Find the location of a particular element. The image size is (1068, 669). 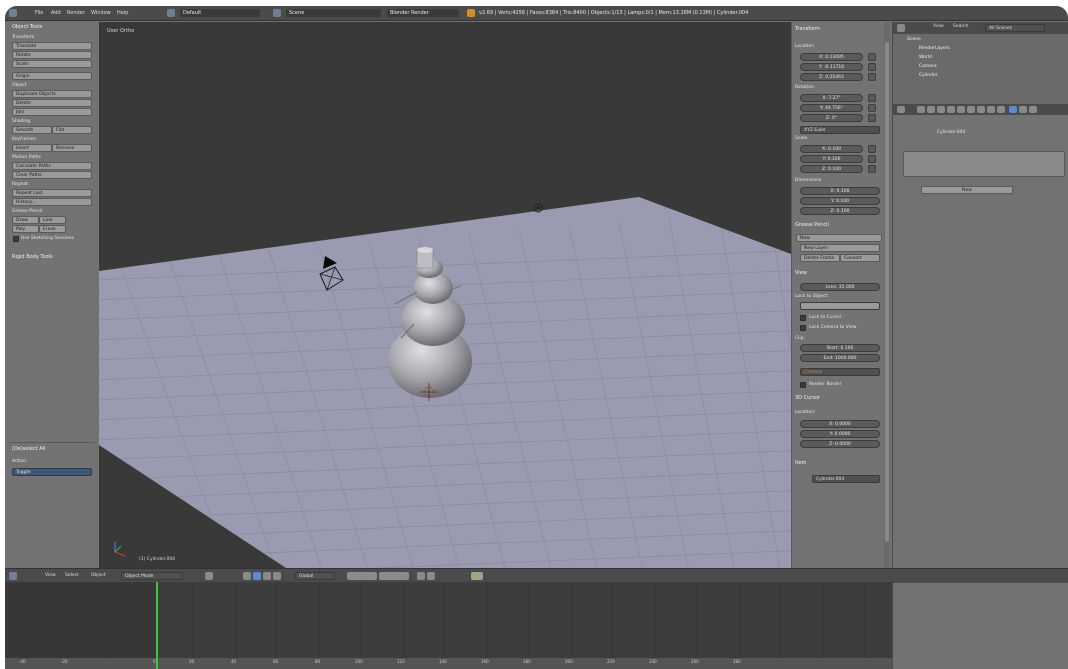

texture-tab-icon is located at coordinates (1013, 109).